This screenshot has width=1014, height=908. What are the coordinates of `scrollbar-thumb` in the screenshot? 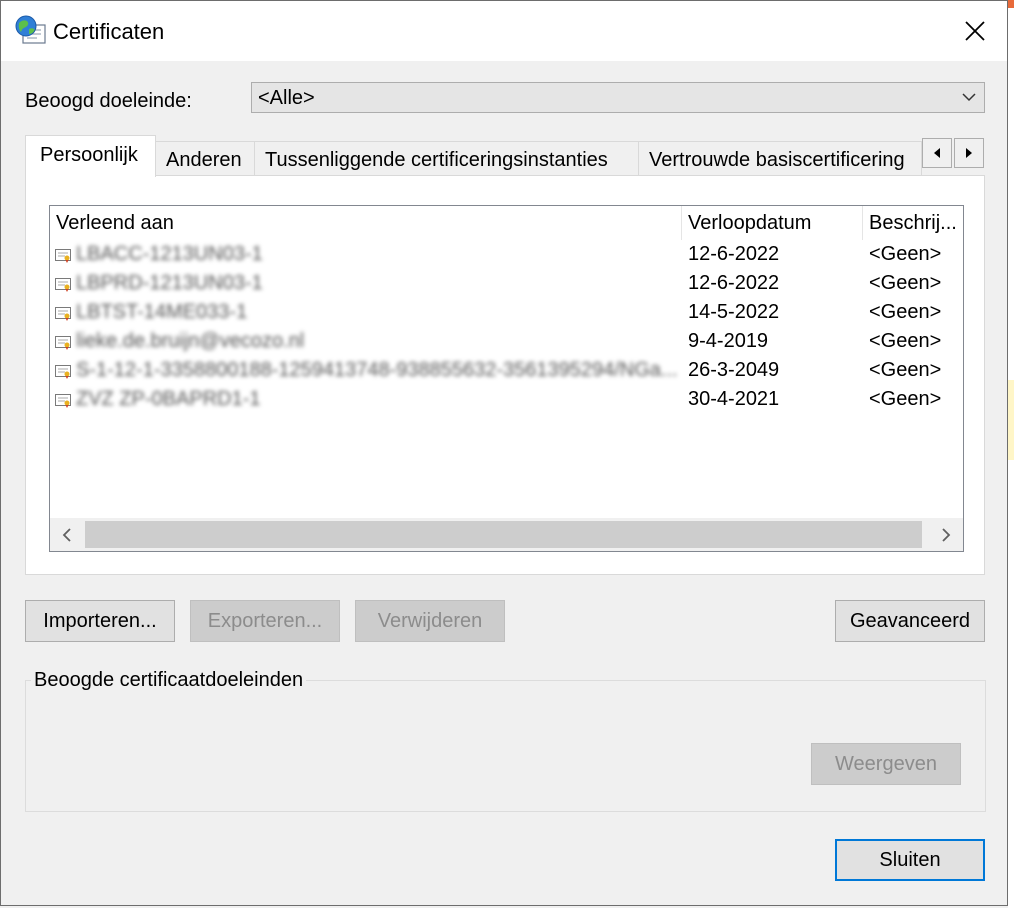 It's located at (503, 534).